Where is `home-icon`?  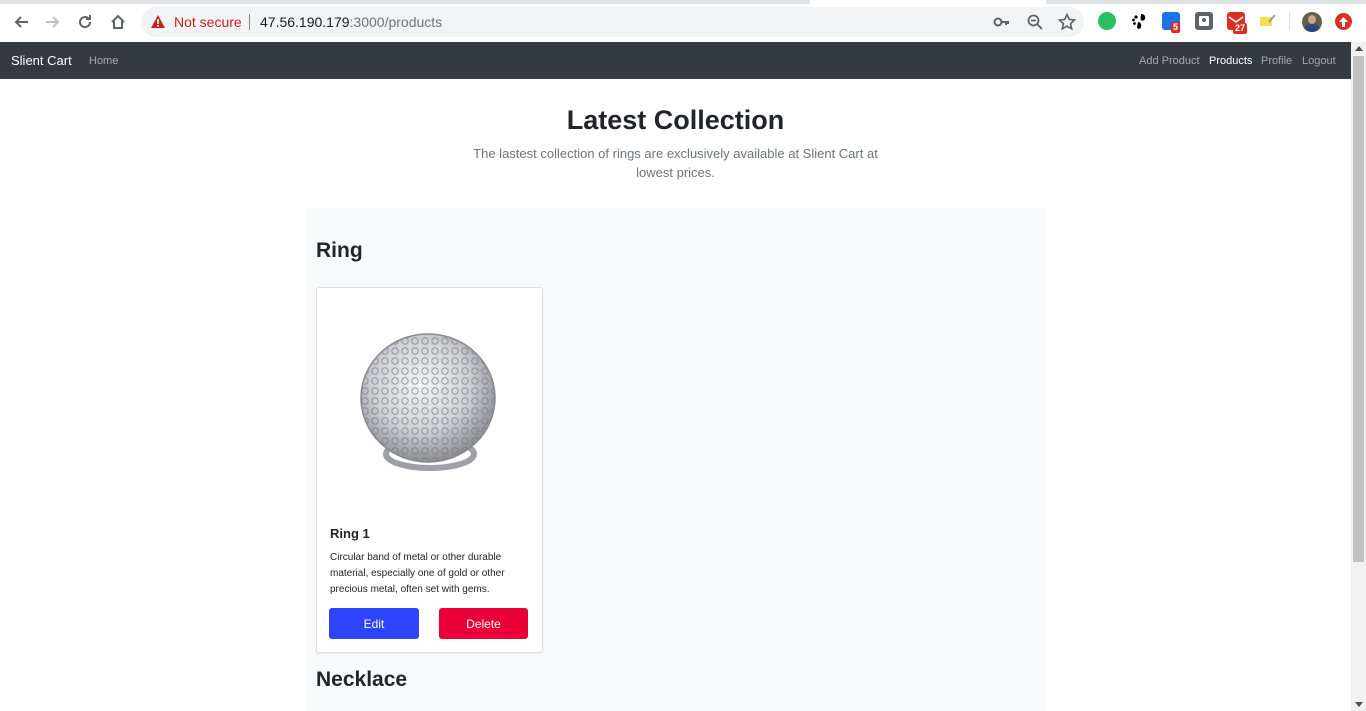 home-icon is located at coordinates (118, 22).